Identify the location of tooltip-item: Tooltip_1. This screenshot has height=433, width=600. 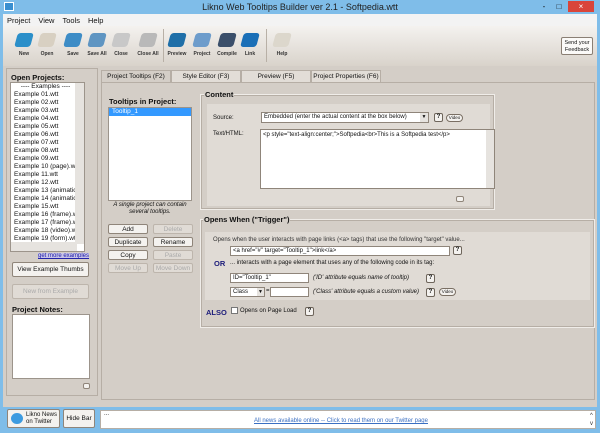
(150, 112).